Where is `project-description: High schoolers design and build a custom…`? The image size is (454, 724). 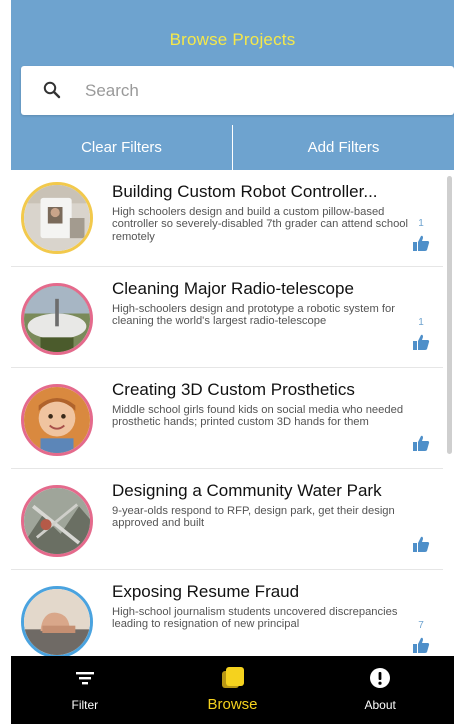
project-description: High schoolers design and build a custom… is located at coordinates (260, 224).